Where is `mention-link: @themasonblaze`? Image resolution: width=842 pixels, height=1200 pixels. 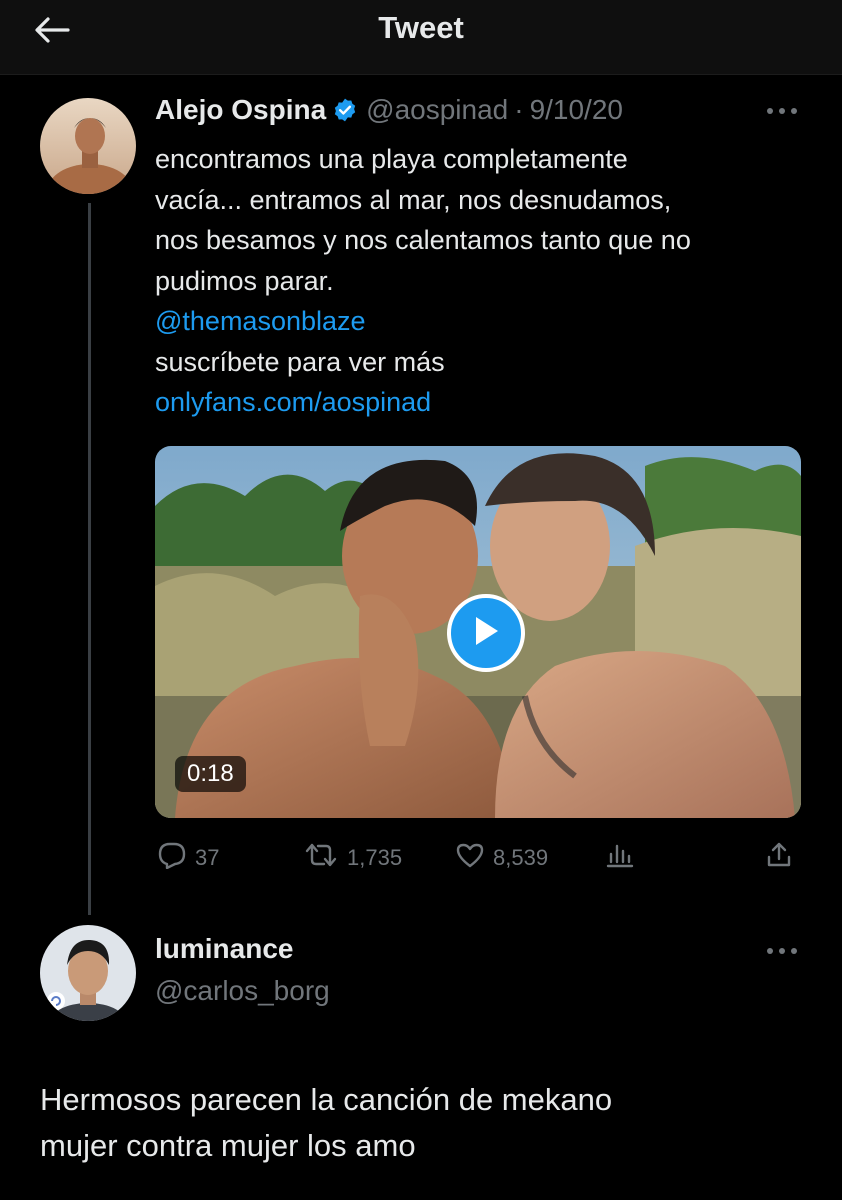 mention-link: @themasonblaze is located at coordinates (485, 321).